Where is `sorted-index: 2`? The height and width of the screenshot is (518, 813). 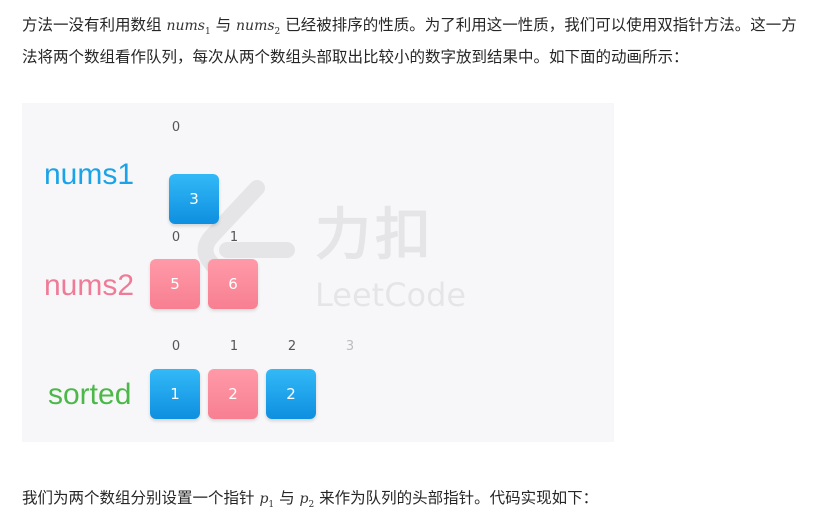 sorted-index: 2 is located at coordinates (292, 346).